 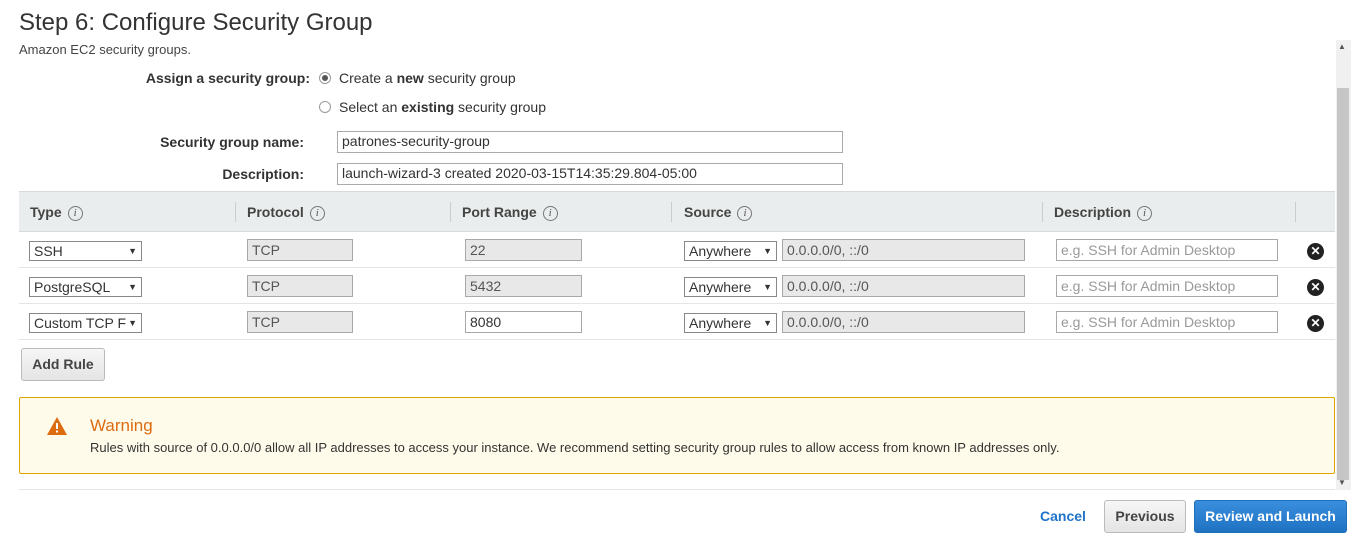 I want to click on port-range-field: 5432, so click(x=523, y=286).